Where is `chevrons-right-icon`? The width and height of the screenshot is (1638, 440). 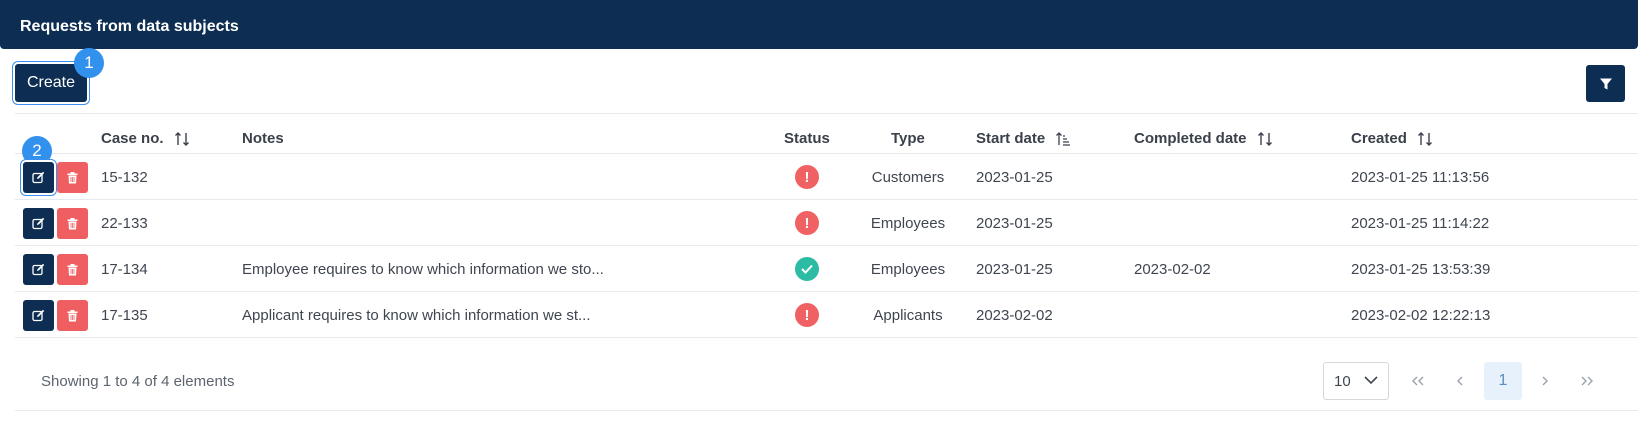 chevrons-right-icon is located at coordinates (1587, 381).